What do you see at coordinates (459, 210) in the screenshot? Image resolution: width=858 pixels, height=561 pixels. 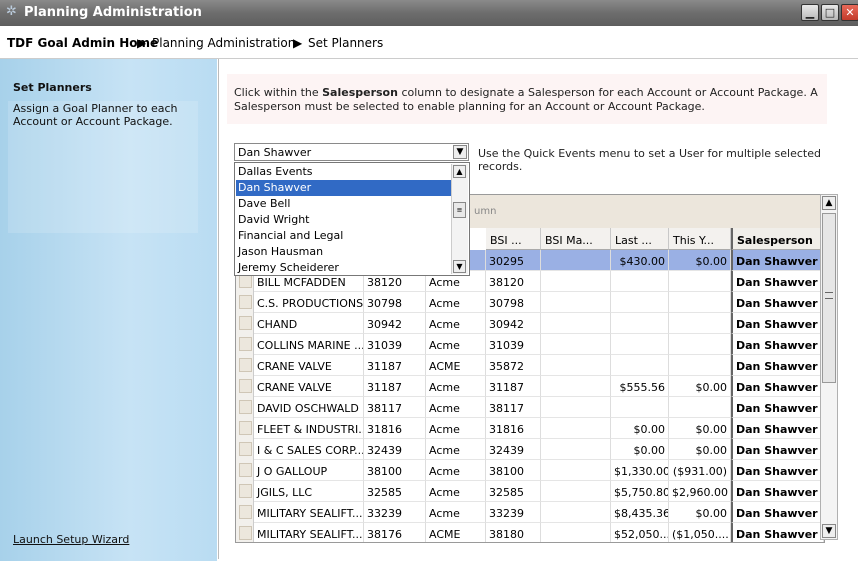 I see `dropdown-scroll-thumb: ≡` at bounding box center [459, 210].